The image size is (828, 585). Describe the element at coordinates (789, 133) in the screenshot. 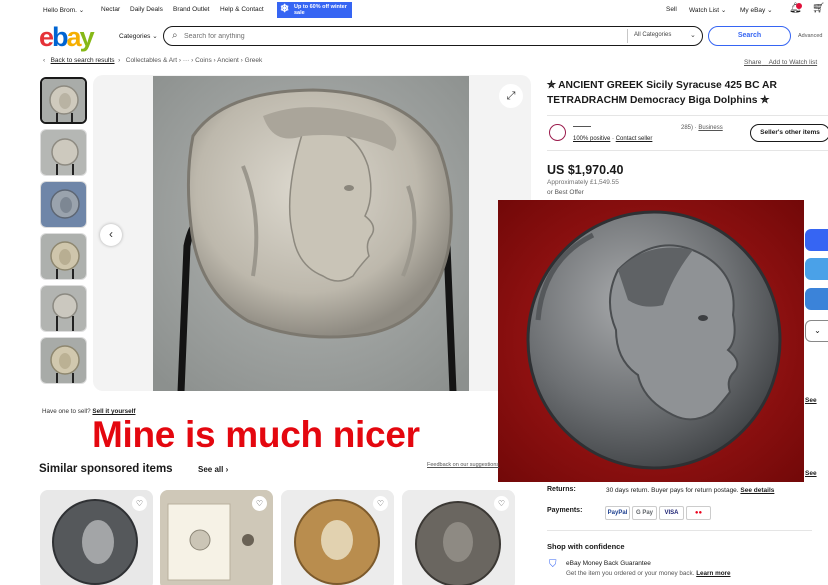

I see `sellers-other-items-button: Seller's other items` at that location.